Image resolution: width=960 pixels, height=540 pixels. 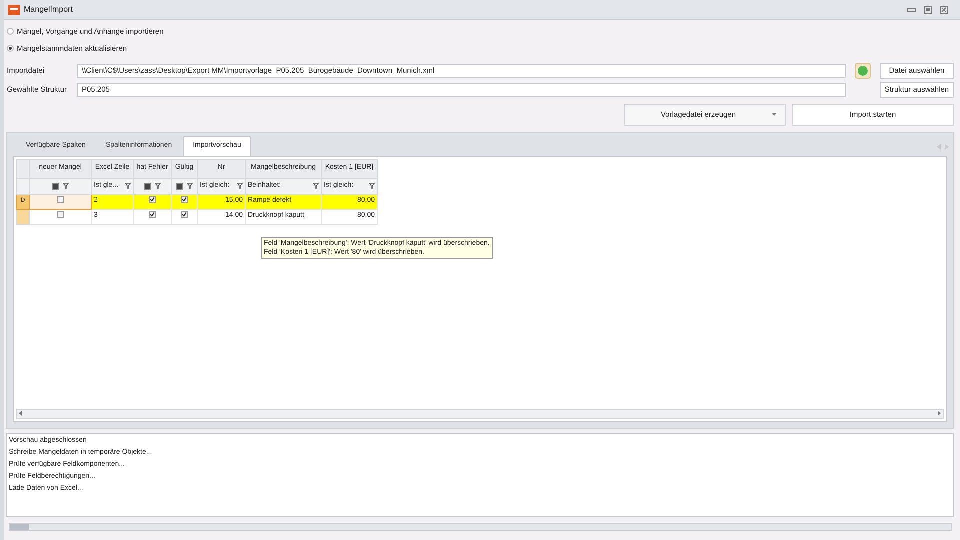 I want to click on caret-icon, so click(x=774, y=114).